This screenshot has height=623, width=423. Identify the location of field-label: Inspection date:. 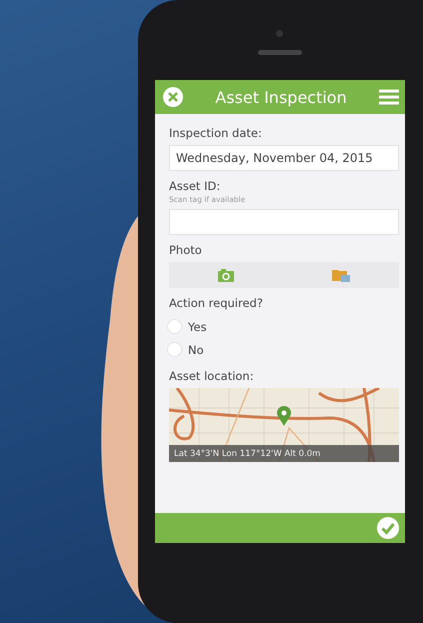
(216, 133).